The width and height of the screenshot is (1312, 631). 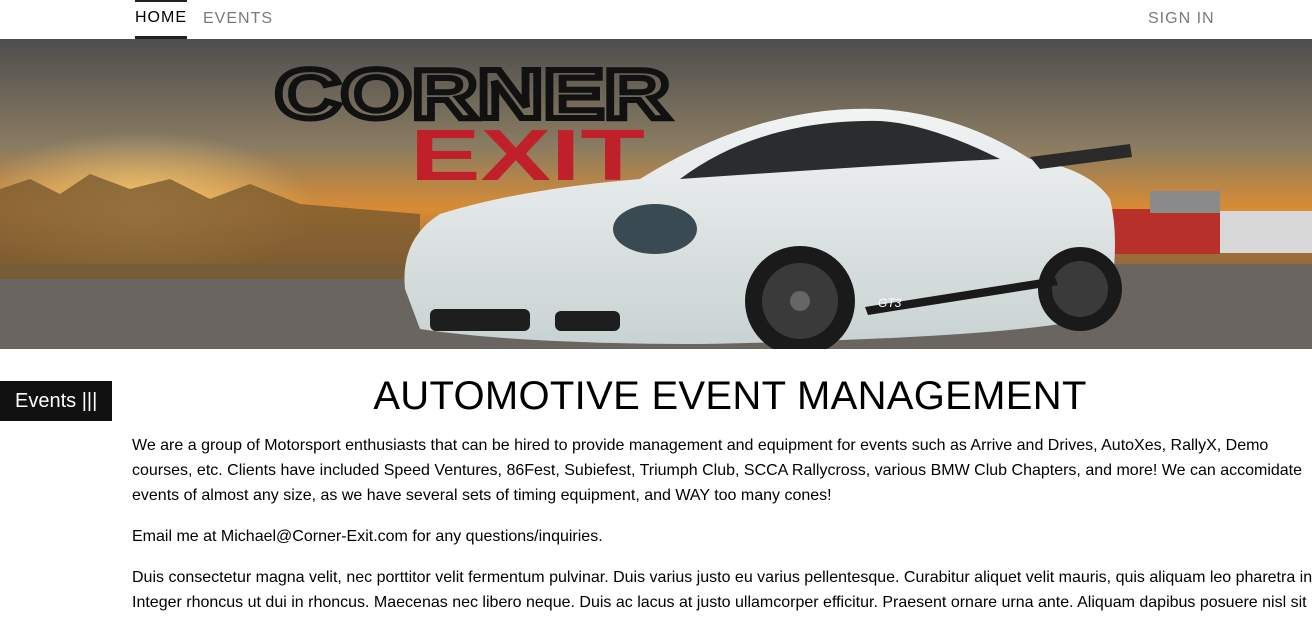 What do you see at coordinates (238, 19) in the screenshot?
I see `nav-events-link: EVENTS` at bounding box center [238, 19].